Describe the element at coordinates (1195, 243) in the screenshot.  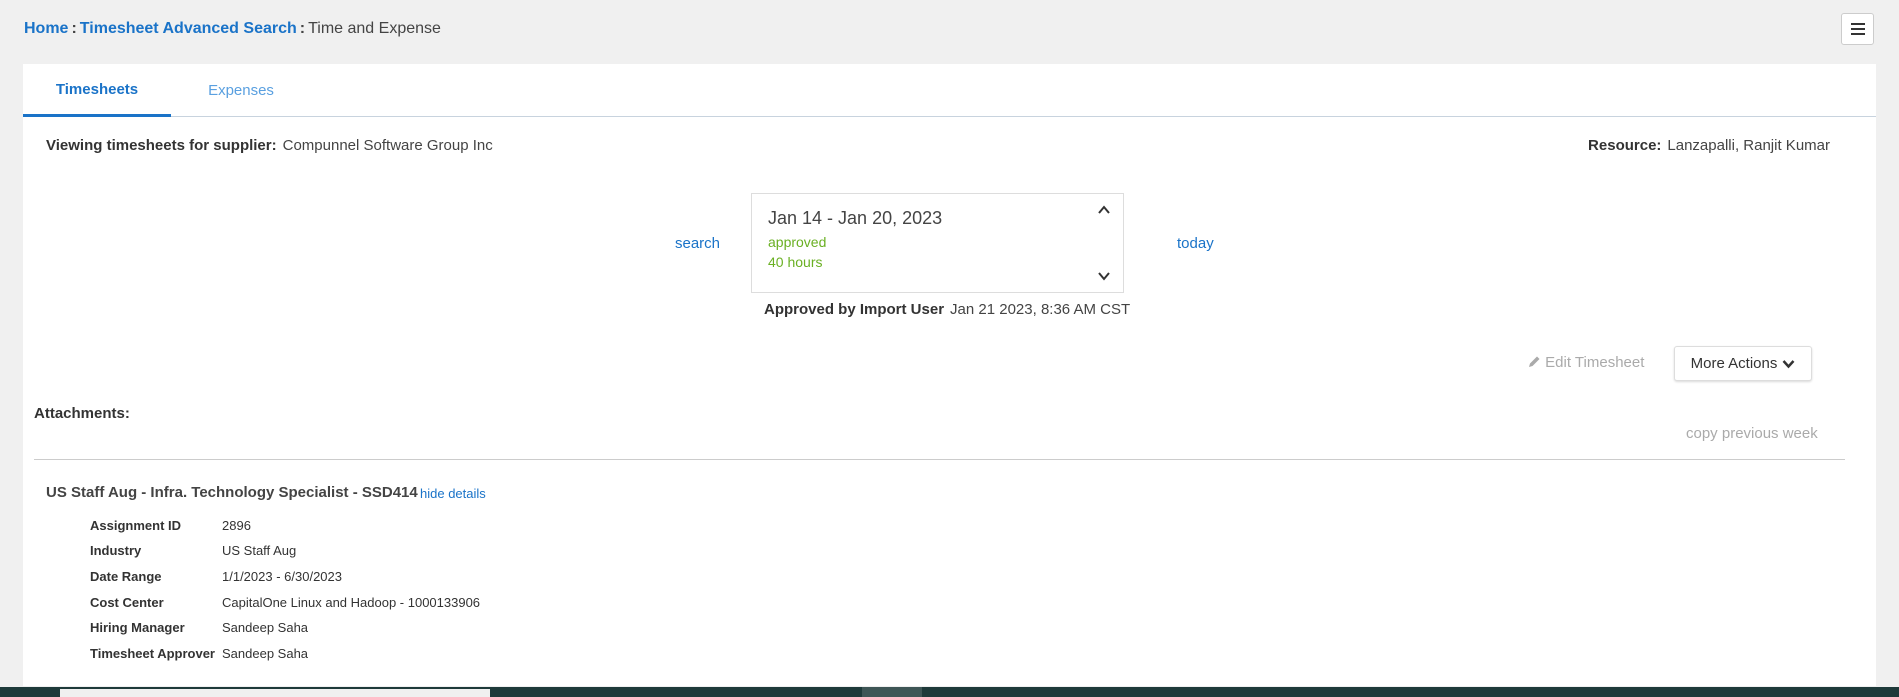
I see `today-link: today` at that location.